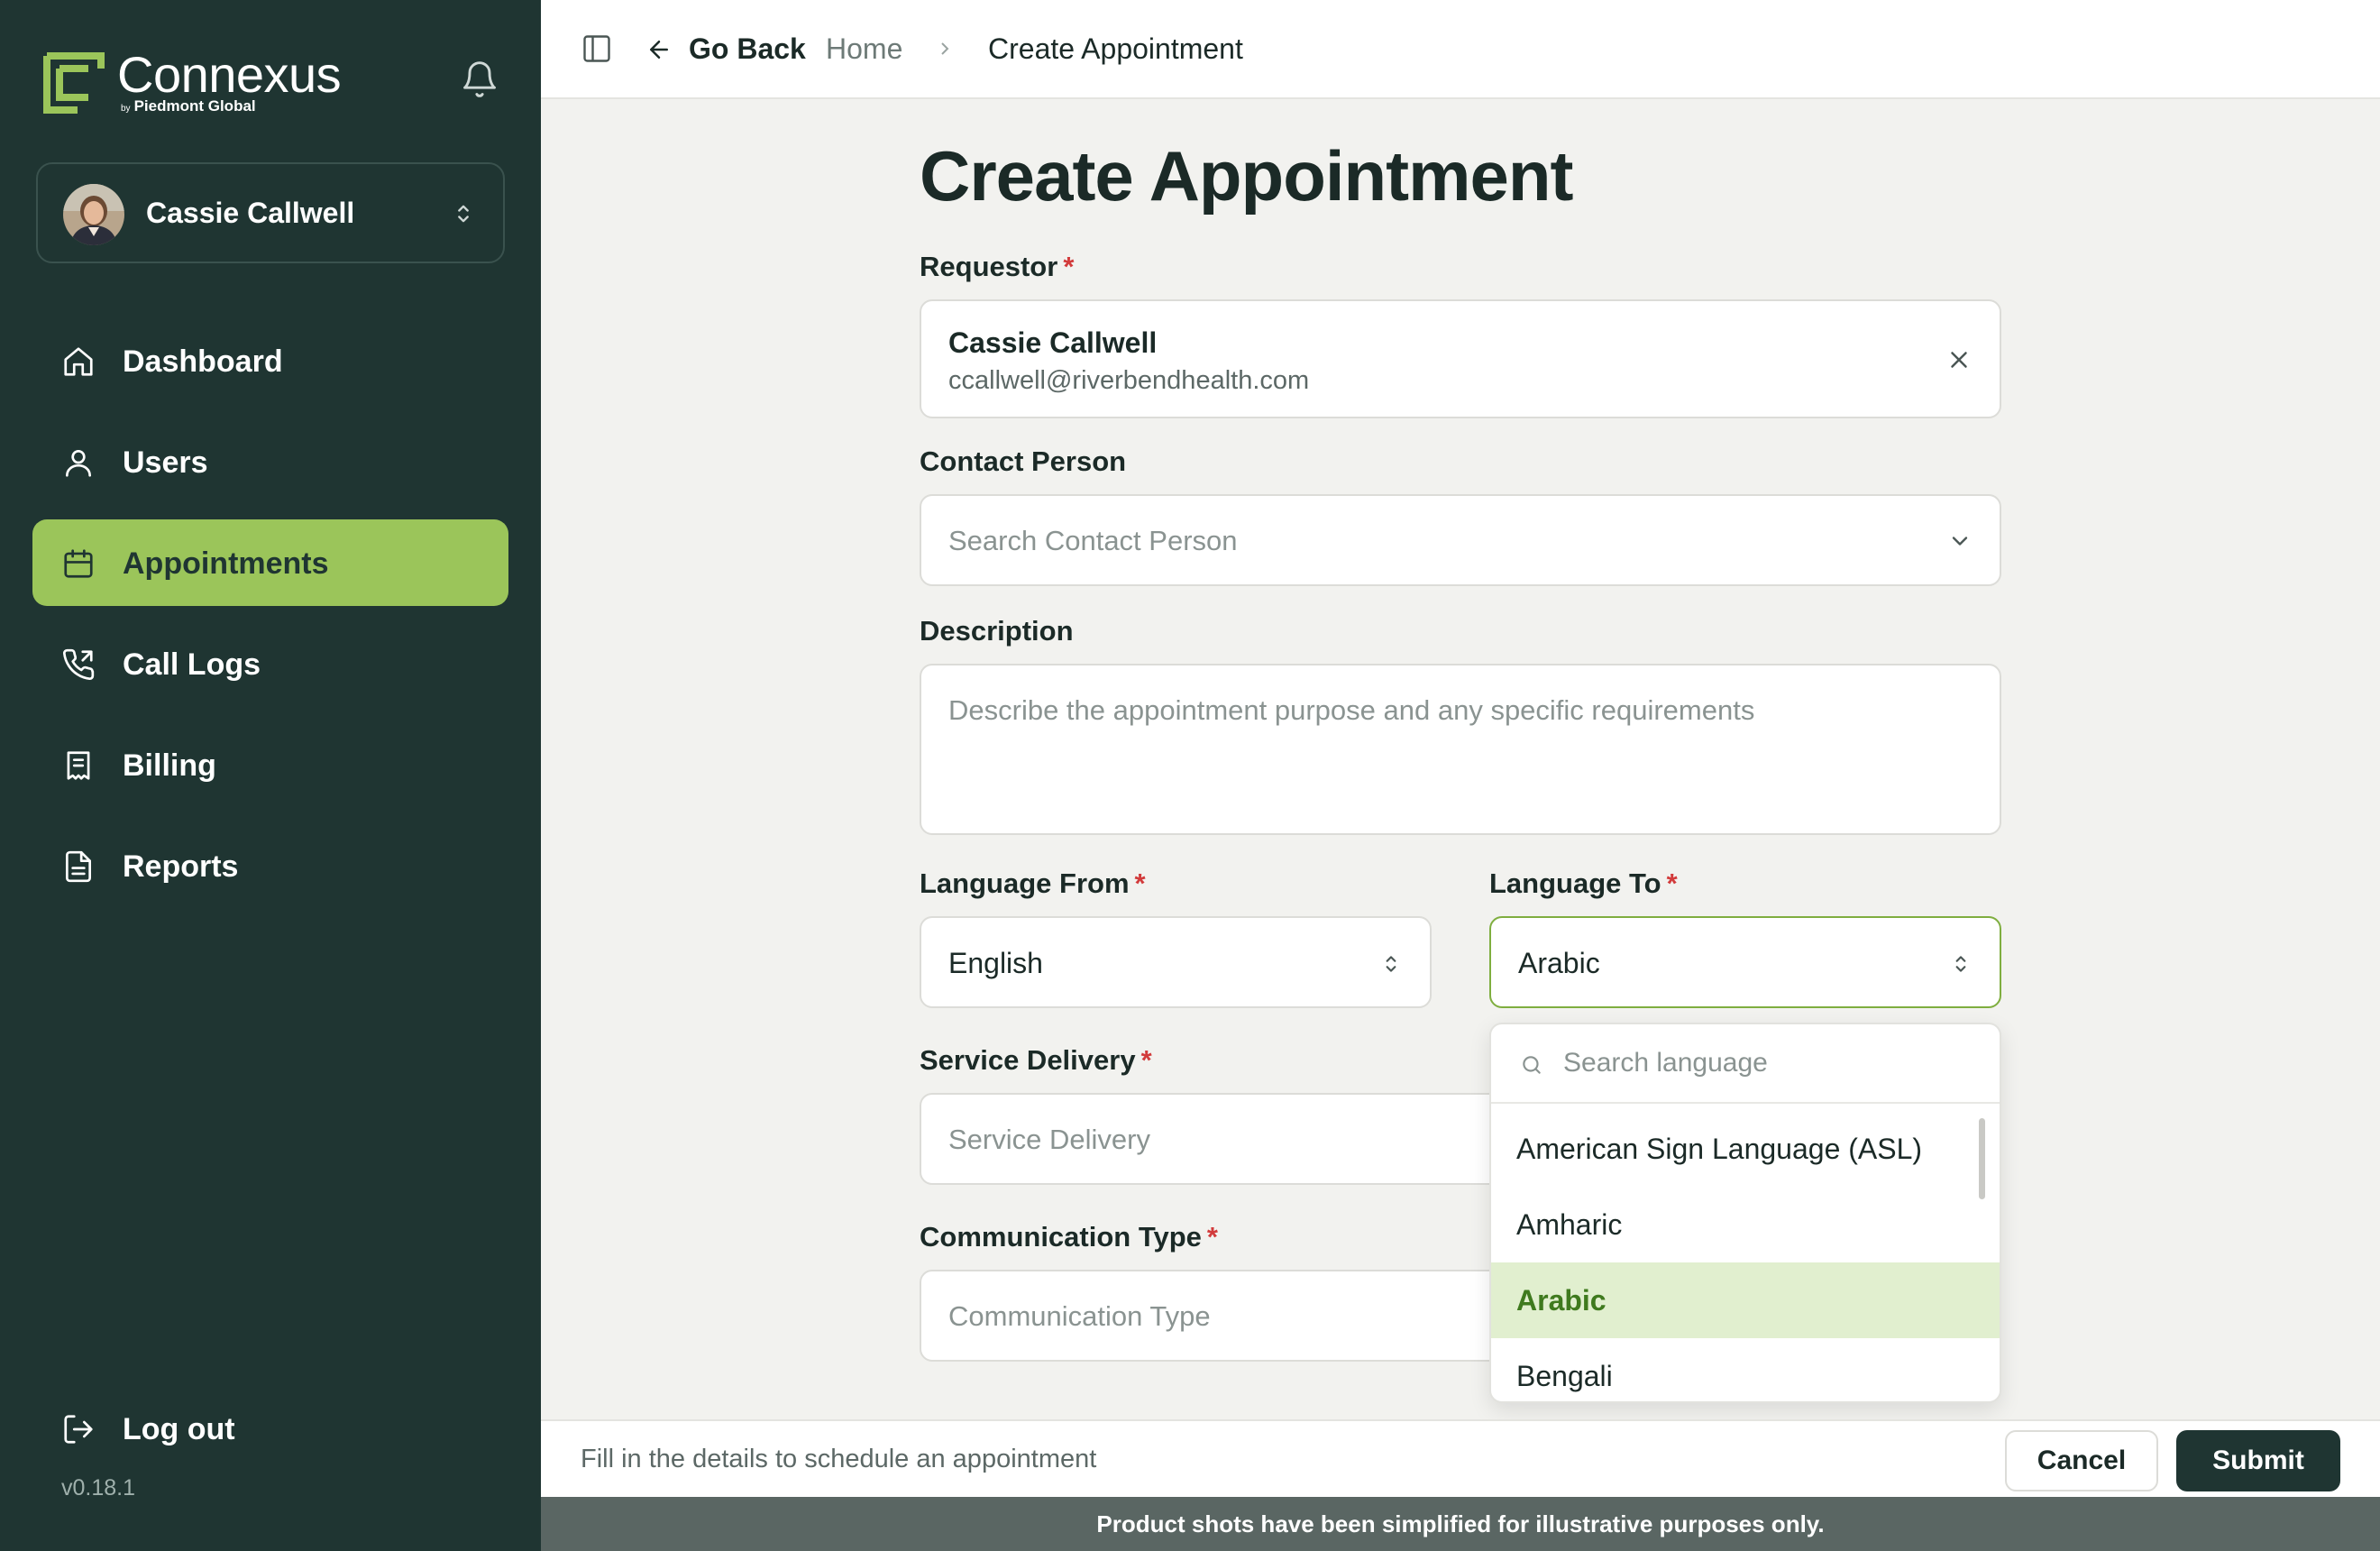  Describe the element at coordinates (192, 664) in the screenshot. I see `sidebar-item-label: Call Logs` at that location.